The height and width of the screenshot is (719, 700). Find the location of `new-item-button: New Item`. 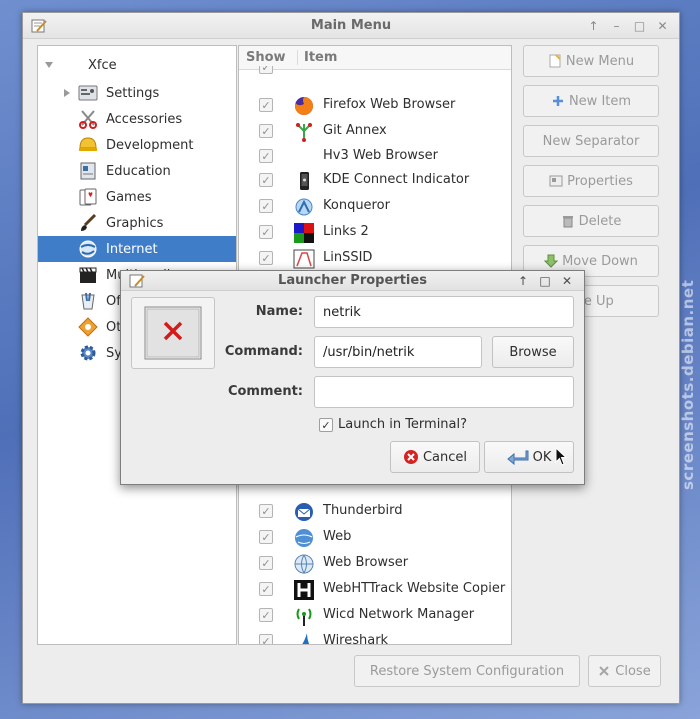

new-item-button: New Item is located at coordinates (591, 101).